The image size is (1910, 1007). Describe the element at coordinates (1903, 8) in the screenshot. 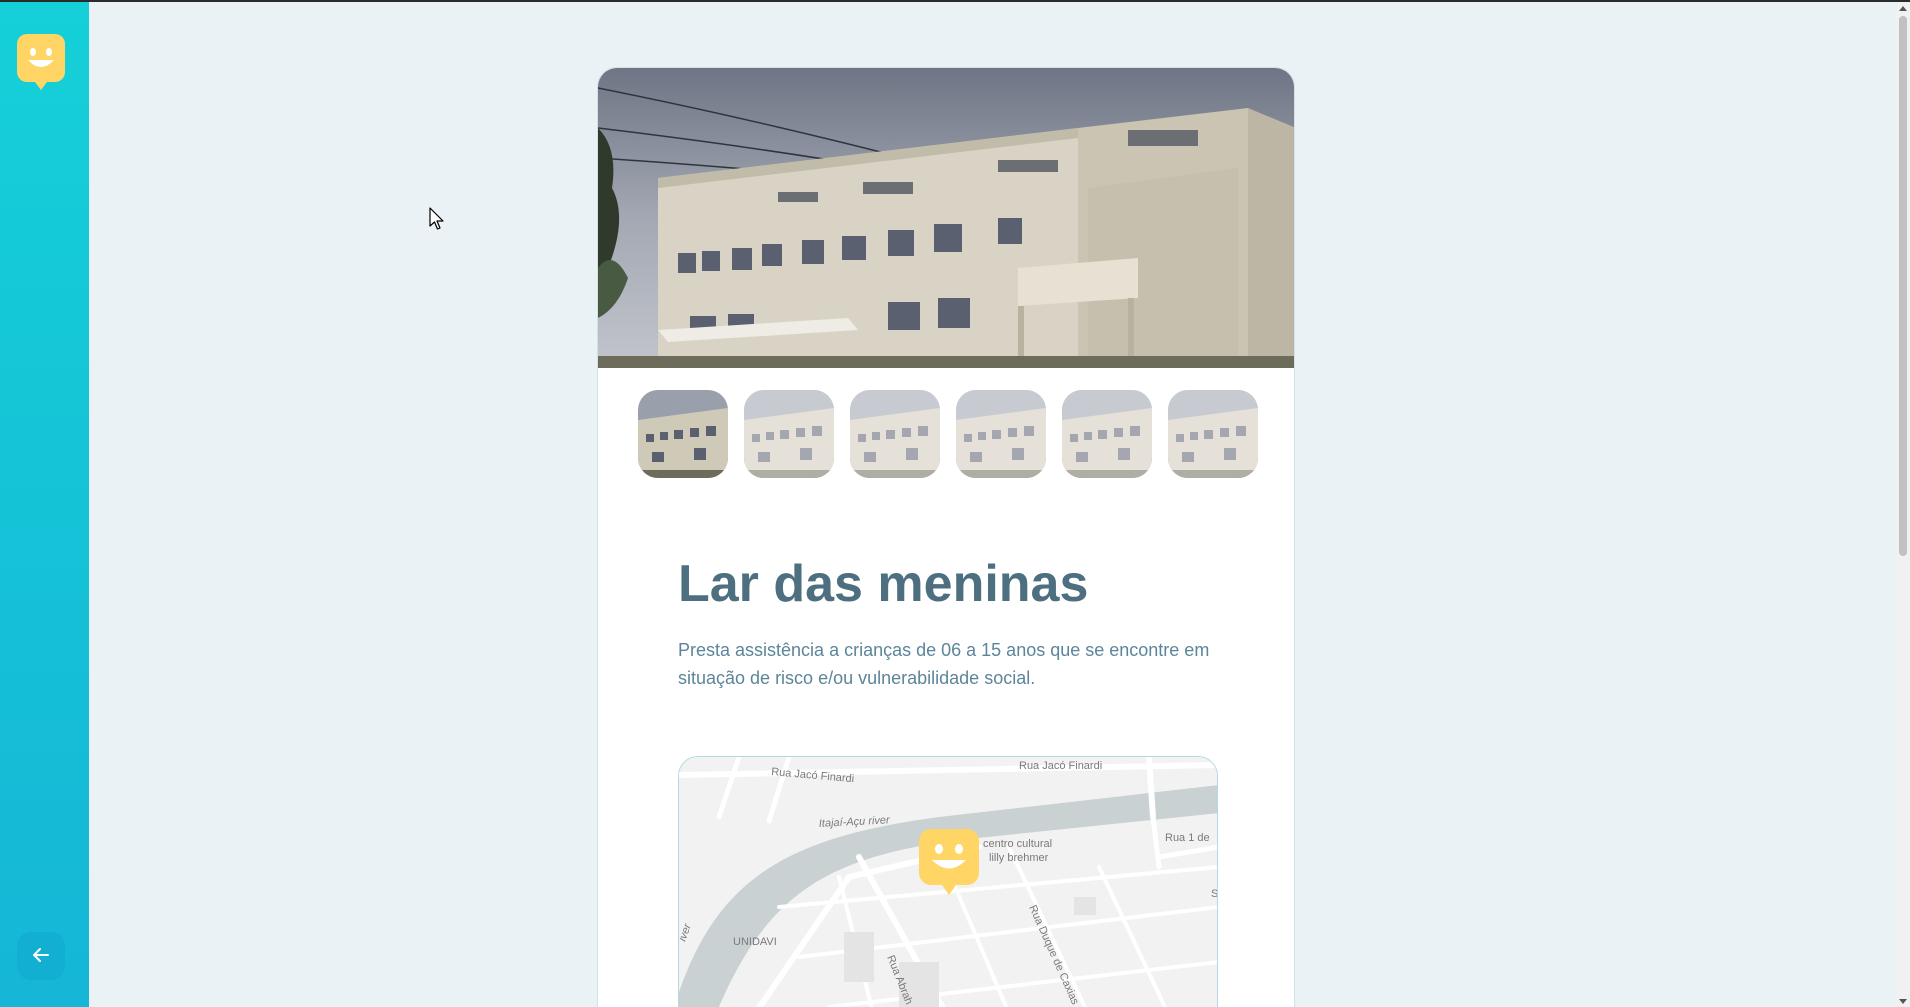

I see `scroll-up-arrow-icon` at that location.